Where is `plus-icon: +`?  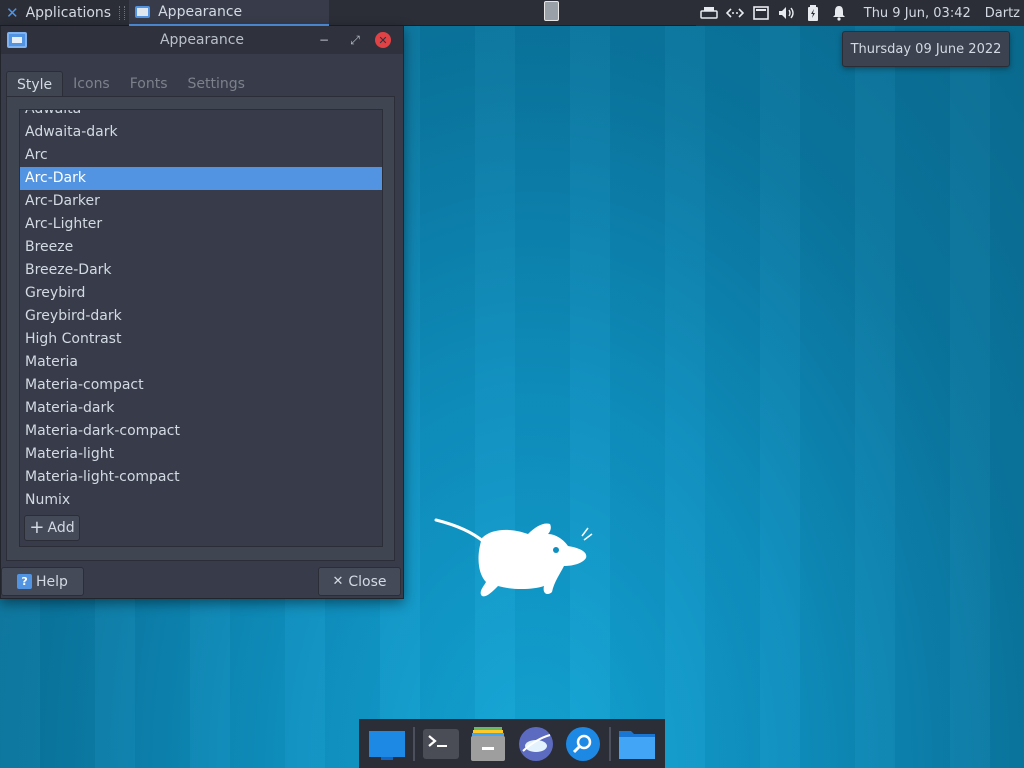
plus-icon: + is located at coordinates (37, 527).